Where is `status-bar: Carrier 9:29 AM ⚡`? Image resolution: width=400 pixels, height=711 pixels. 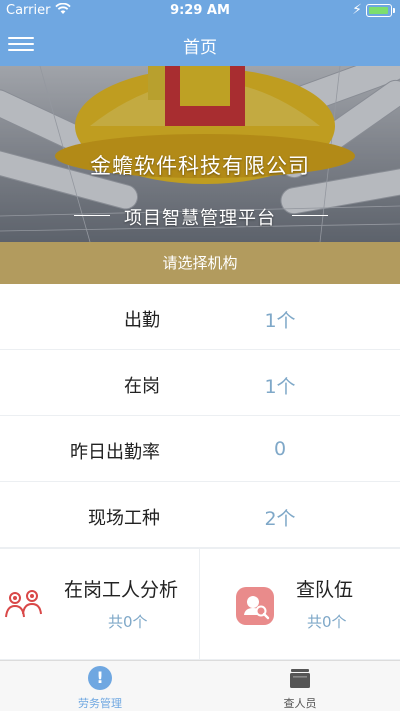 status-bar: Carrier 9:29 AM ⚡ is located at coordinates (200, 11).